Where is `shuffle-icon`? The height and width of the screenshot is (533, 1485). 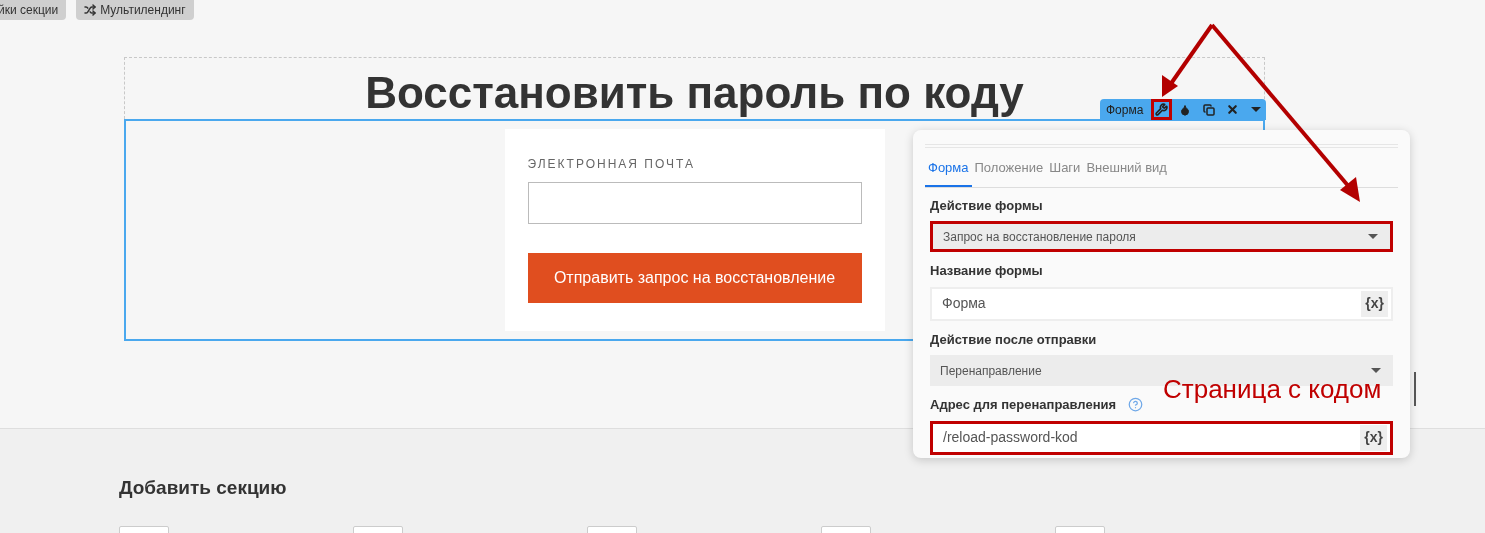 shuffle-icon is located at coordinates (90, 10).